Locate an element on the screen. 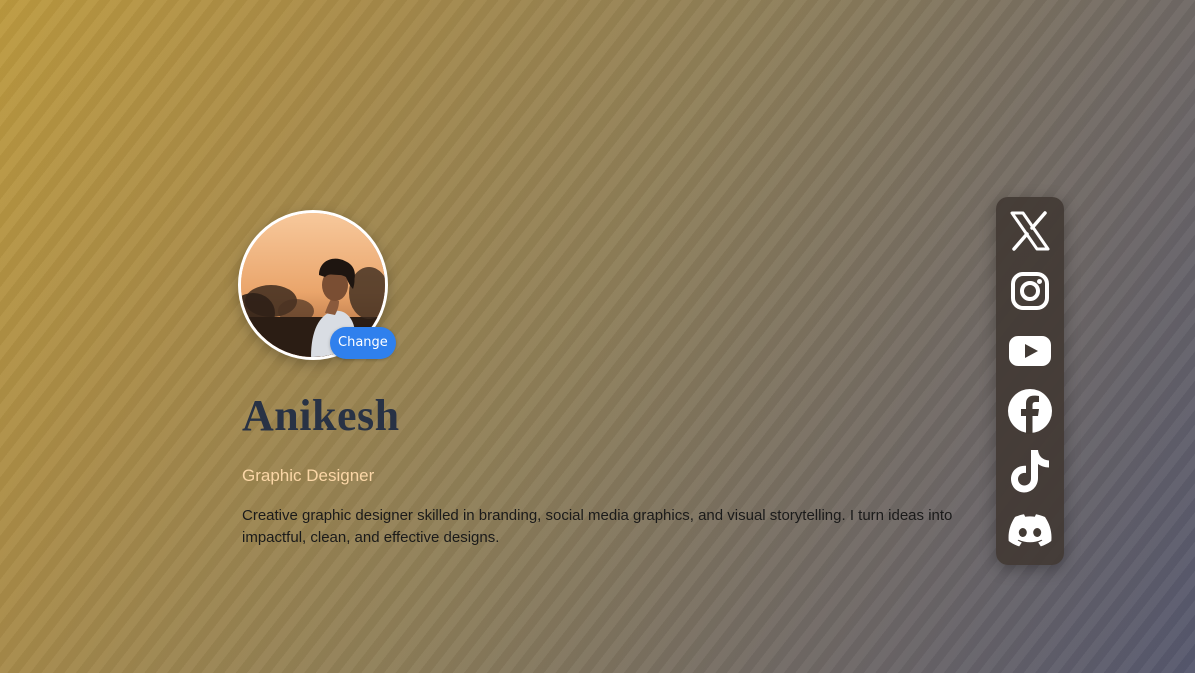 The image size is (1195, 673). social-link-instagram is located at coordinates (1030, 291).